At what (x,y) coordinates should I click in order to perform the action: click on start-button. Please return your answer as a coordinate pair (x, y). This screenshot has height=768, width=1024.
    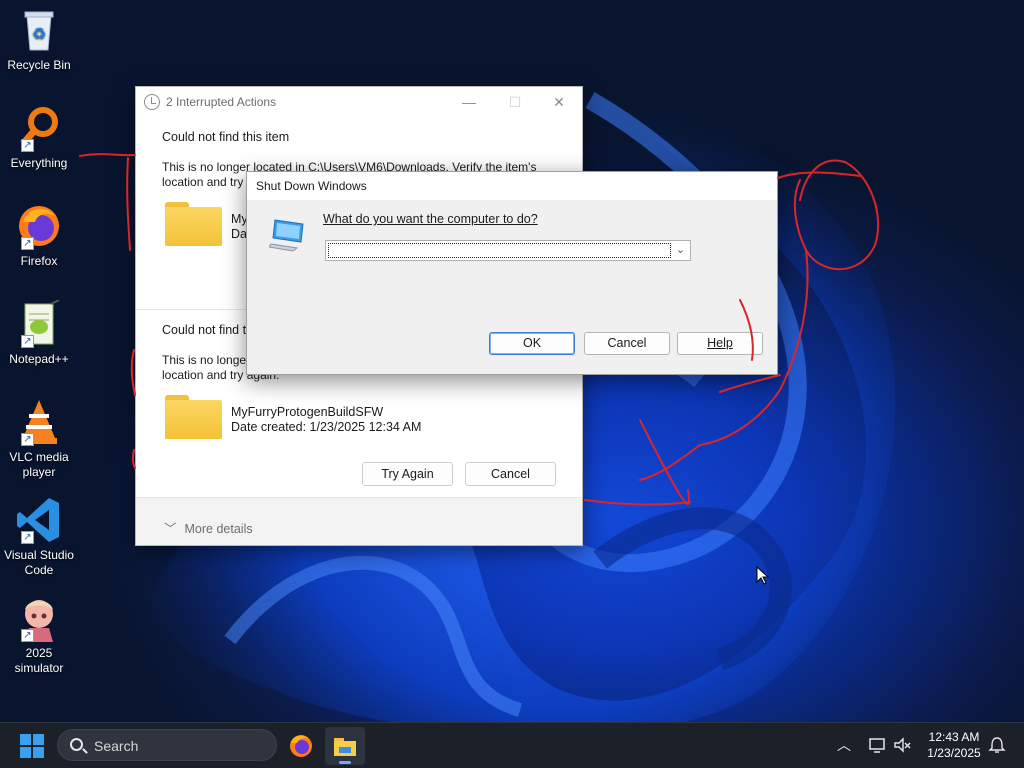
    Looking at the image, I should click on (32, 746).